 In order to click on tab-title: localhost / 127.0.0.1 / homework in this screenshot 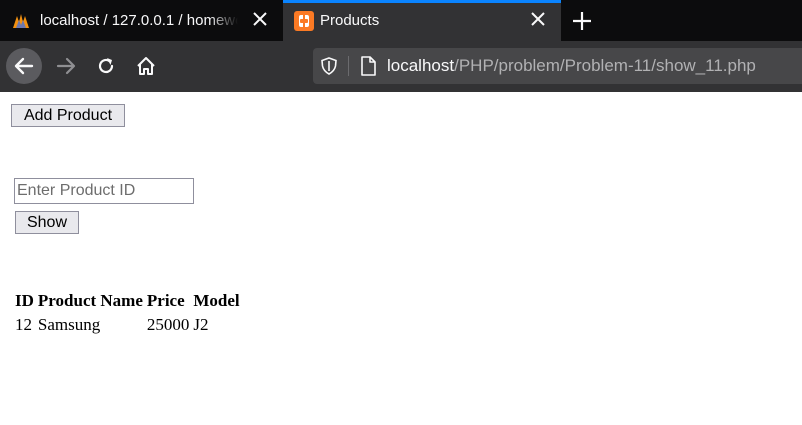, I will do `click(139, 20)`.